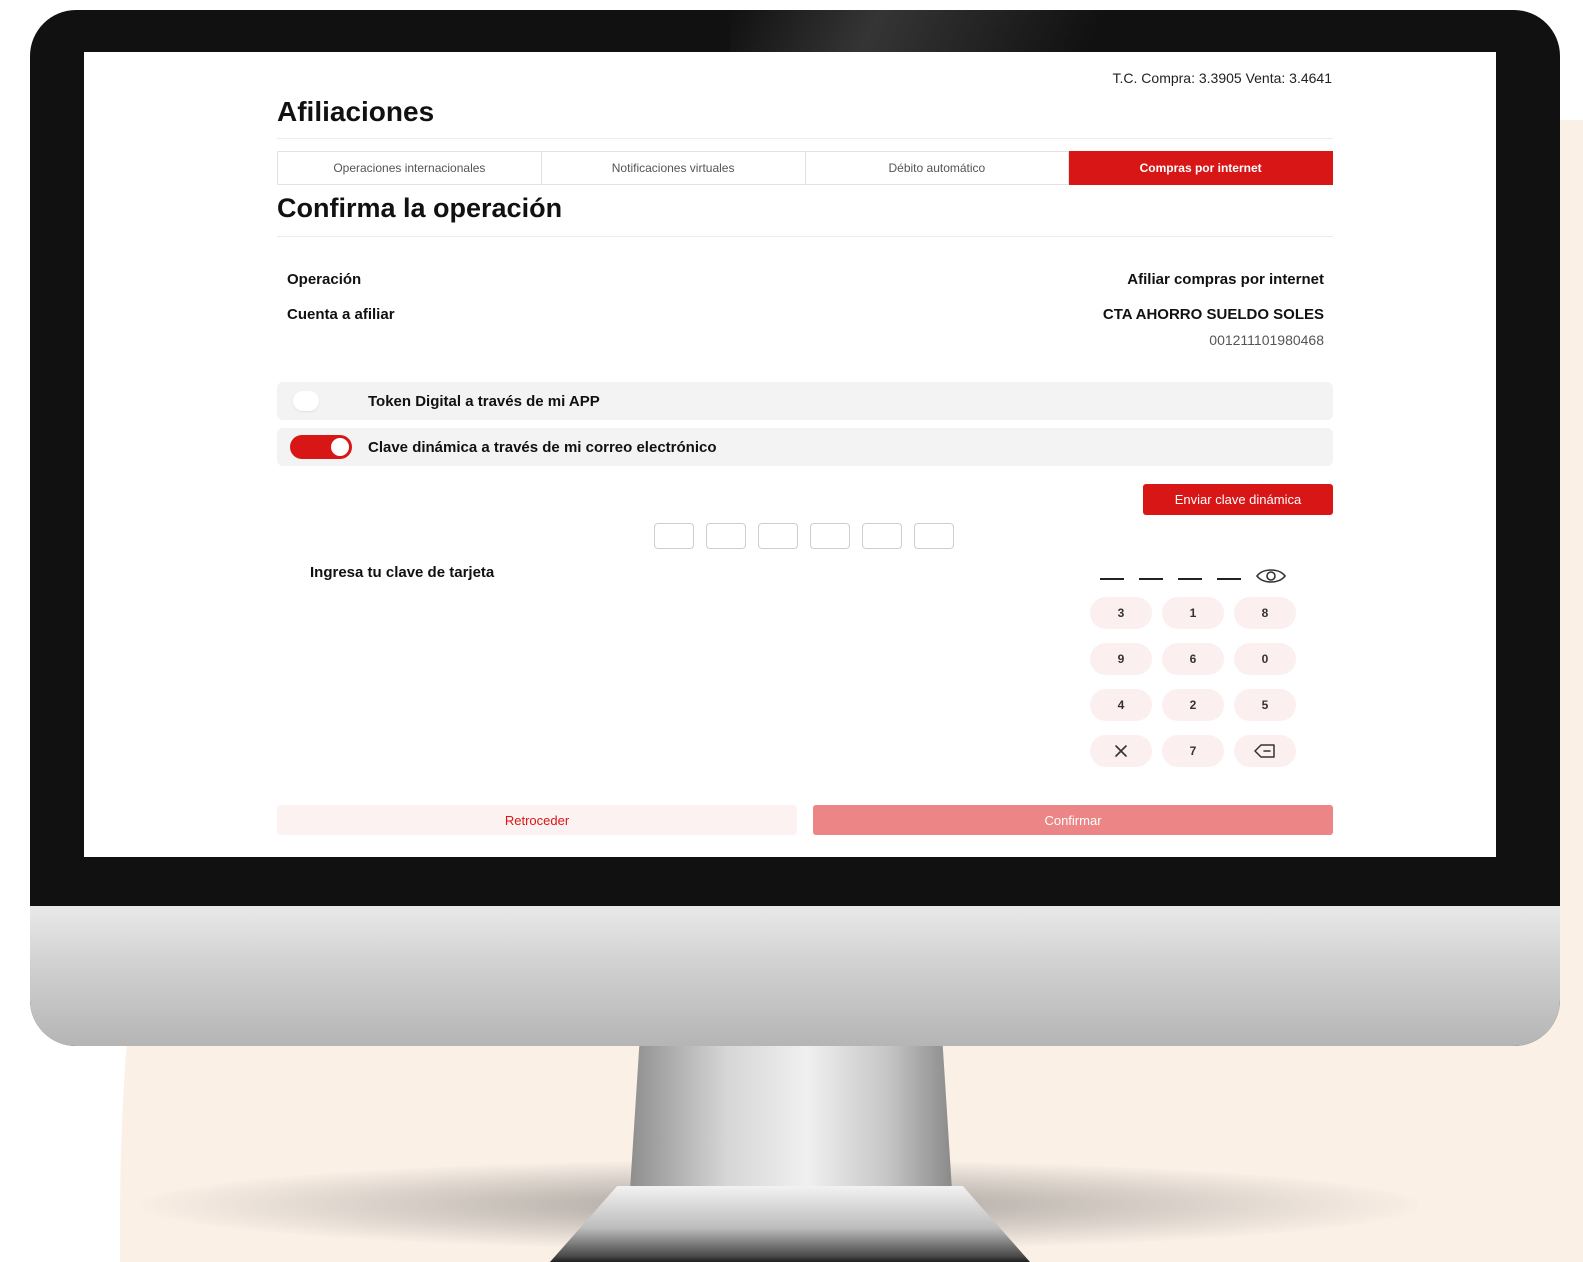 This screenshot has height=1262, width=1583. What do you see at coordinates (1073, 820) in the screenshot?
I see `confirm-button: Confirmar` at bounding box center [1073, 820].